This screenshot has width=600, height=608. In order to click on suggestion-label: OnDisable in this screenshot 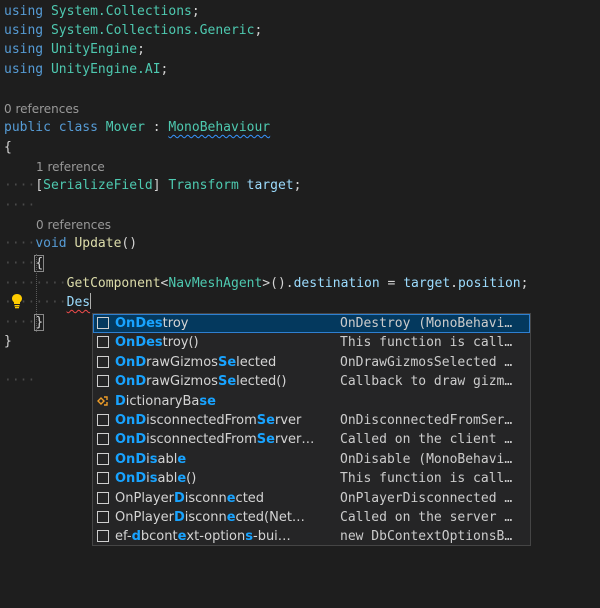, I will do `click(151, 459)`.